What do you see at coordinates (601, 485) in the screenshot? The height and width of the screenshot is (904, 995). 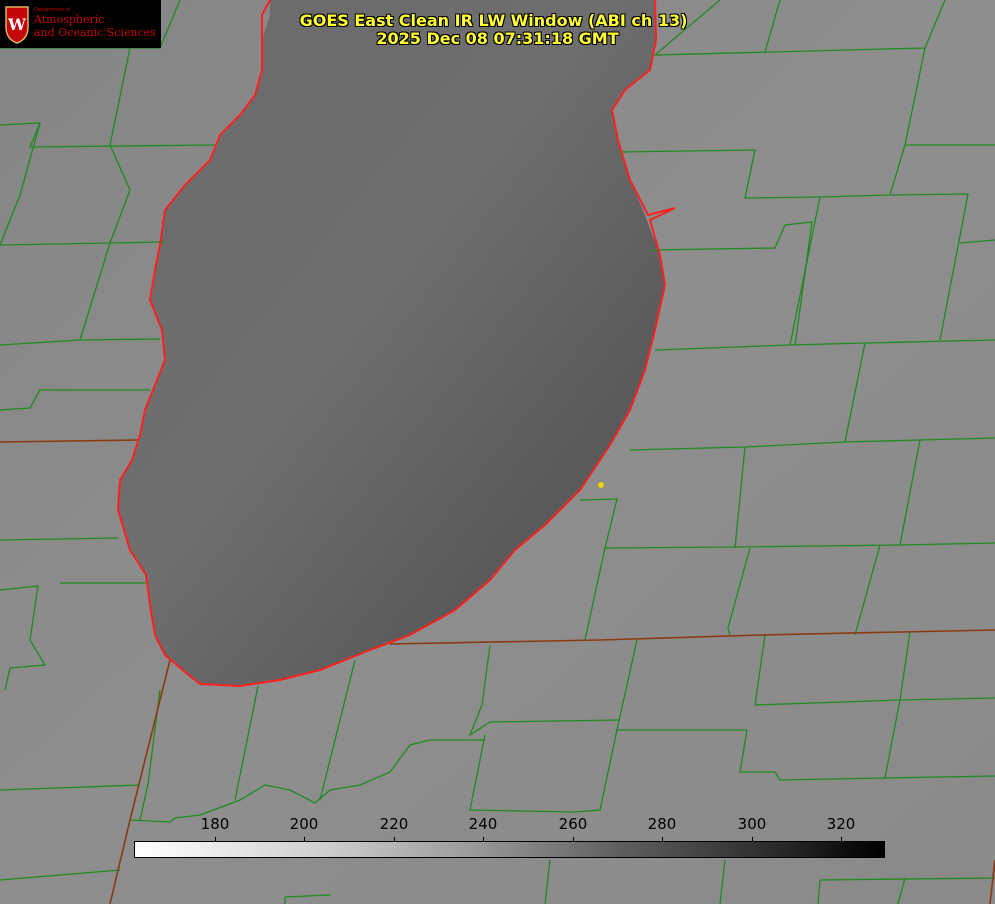 I see `station-marker` at bounding box center [601, 485].